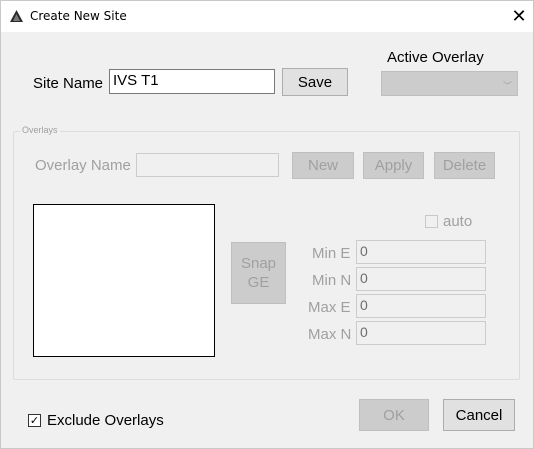  I want to click on auto-label: auto, so click(458, 221).